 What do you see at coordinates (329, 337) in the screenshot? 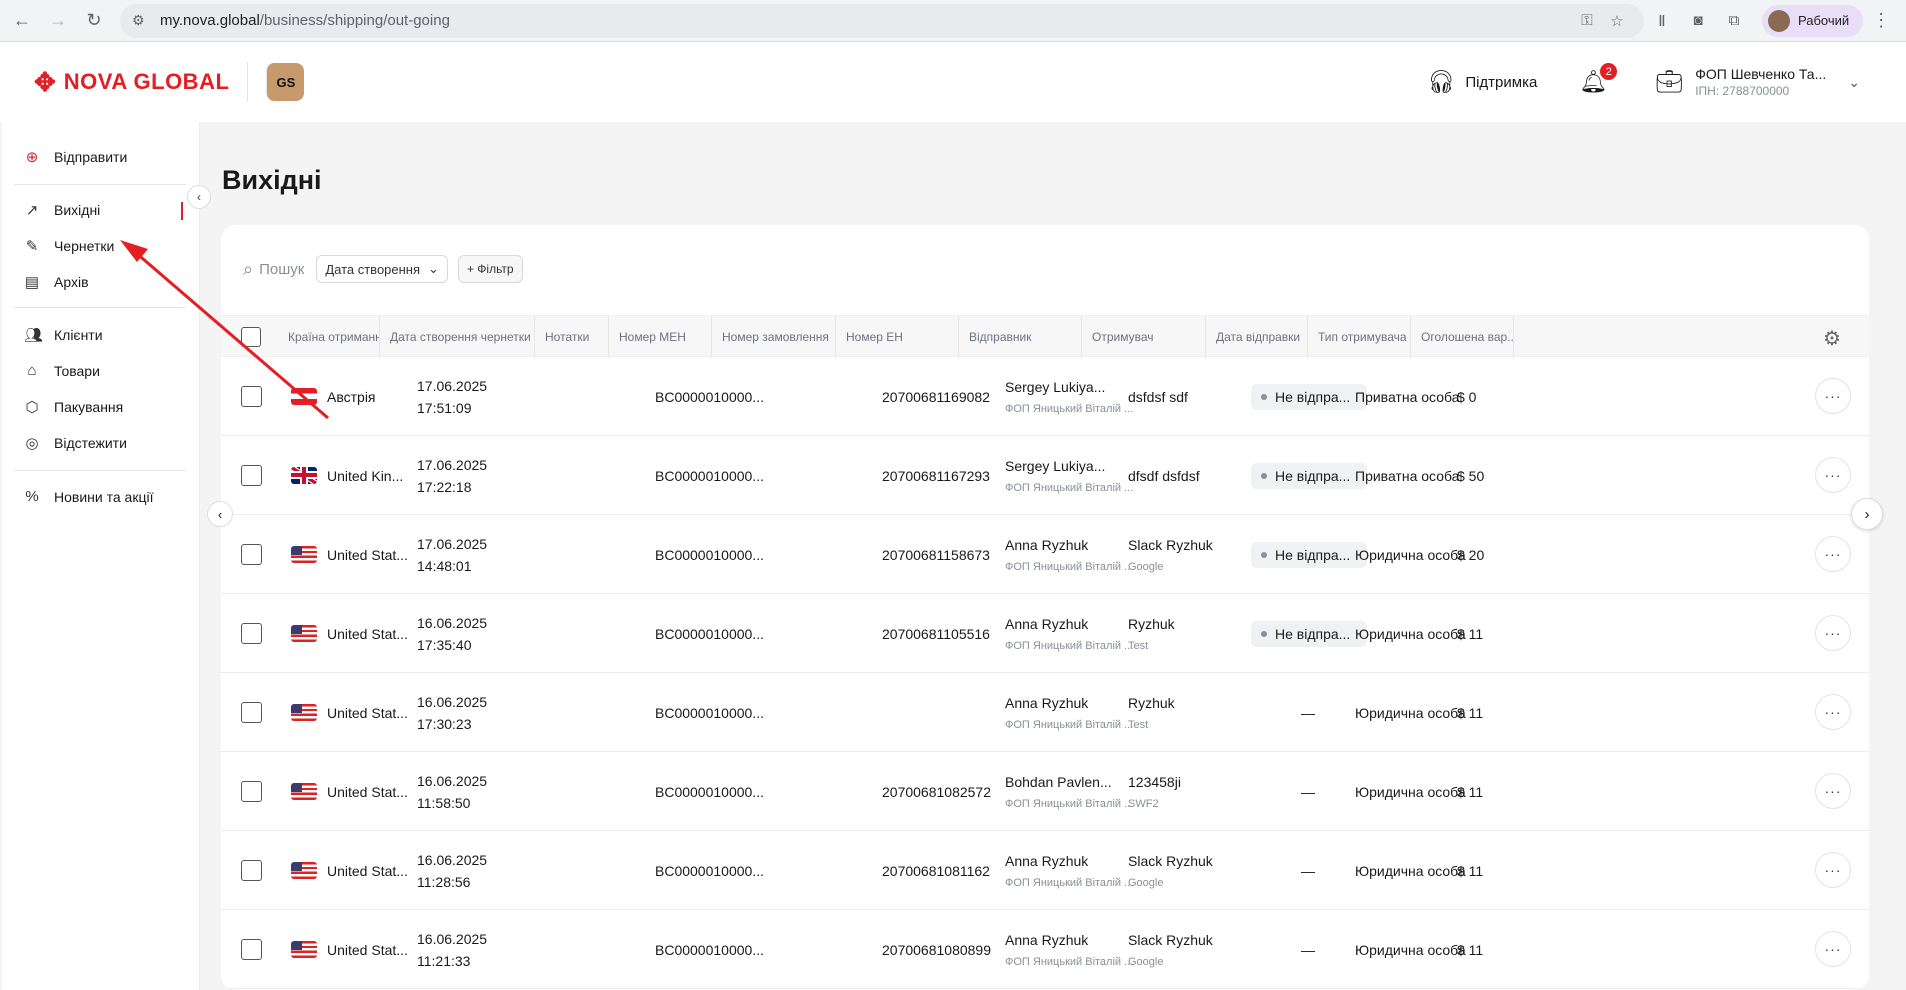
I see `column-header: Країна отримання` at bounding box center [329, 337].